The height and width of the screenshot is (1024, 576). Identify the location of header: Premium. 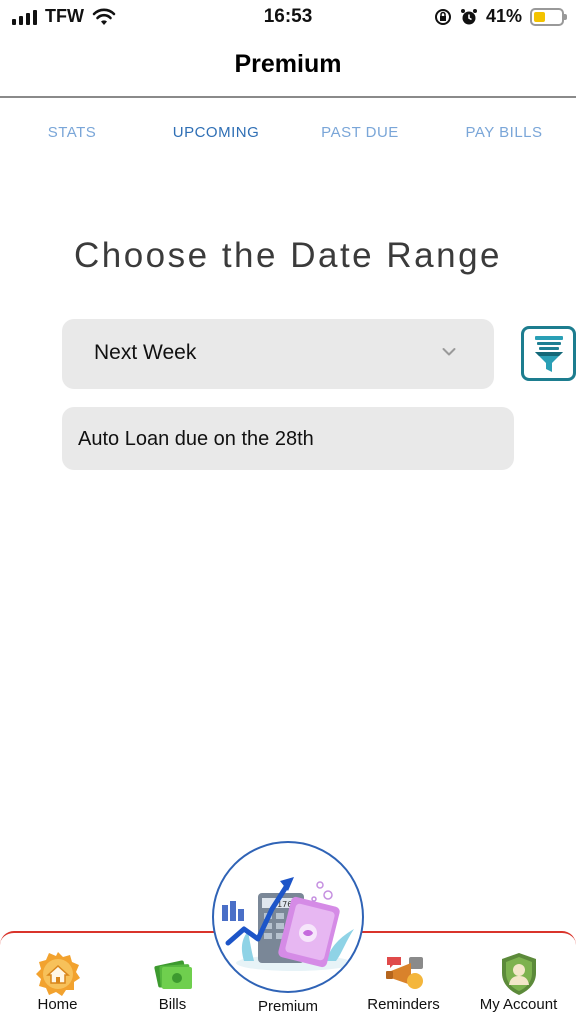
(288, 67).